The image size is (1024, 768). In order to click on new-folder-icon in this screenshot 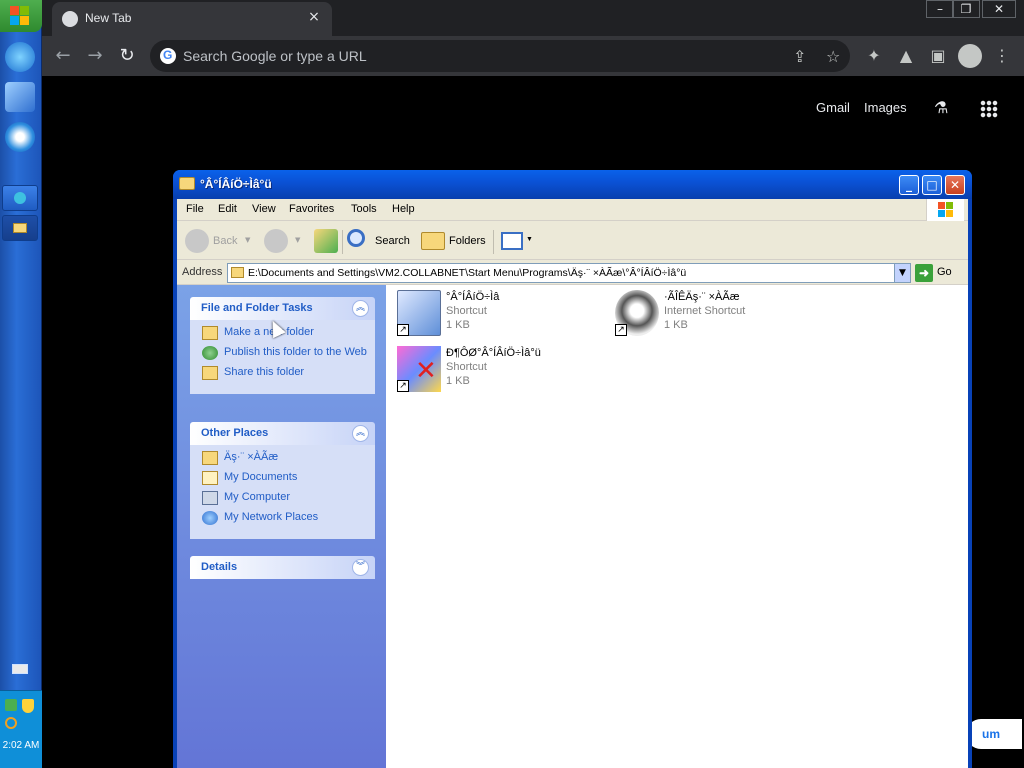, I will do `click(210, 333)`.